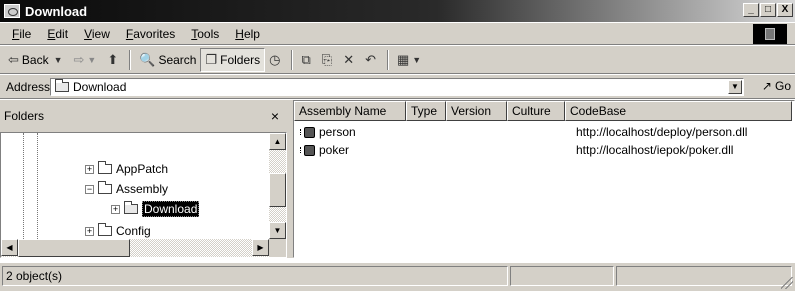 The width and height of the screenshot is (795, 291). I want to click on menu-edit: Edit, so click(57, 34).